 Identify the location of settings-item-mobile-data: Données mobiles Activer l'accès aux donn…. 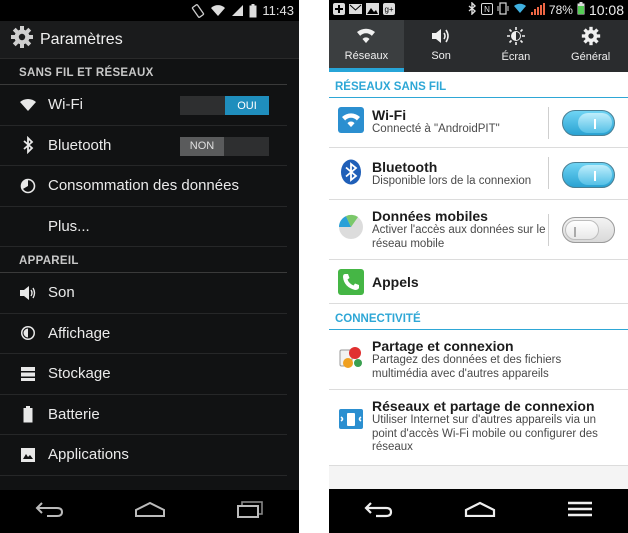
(478, 230).